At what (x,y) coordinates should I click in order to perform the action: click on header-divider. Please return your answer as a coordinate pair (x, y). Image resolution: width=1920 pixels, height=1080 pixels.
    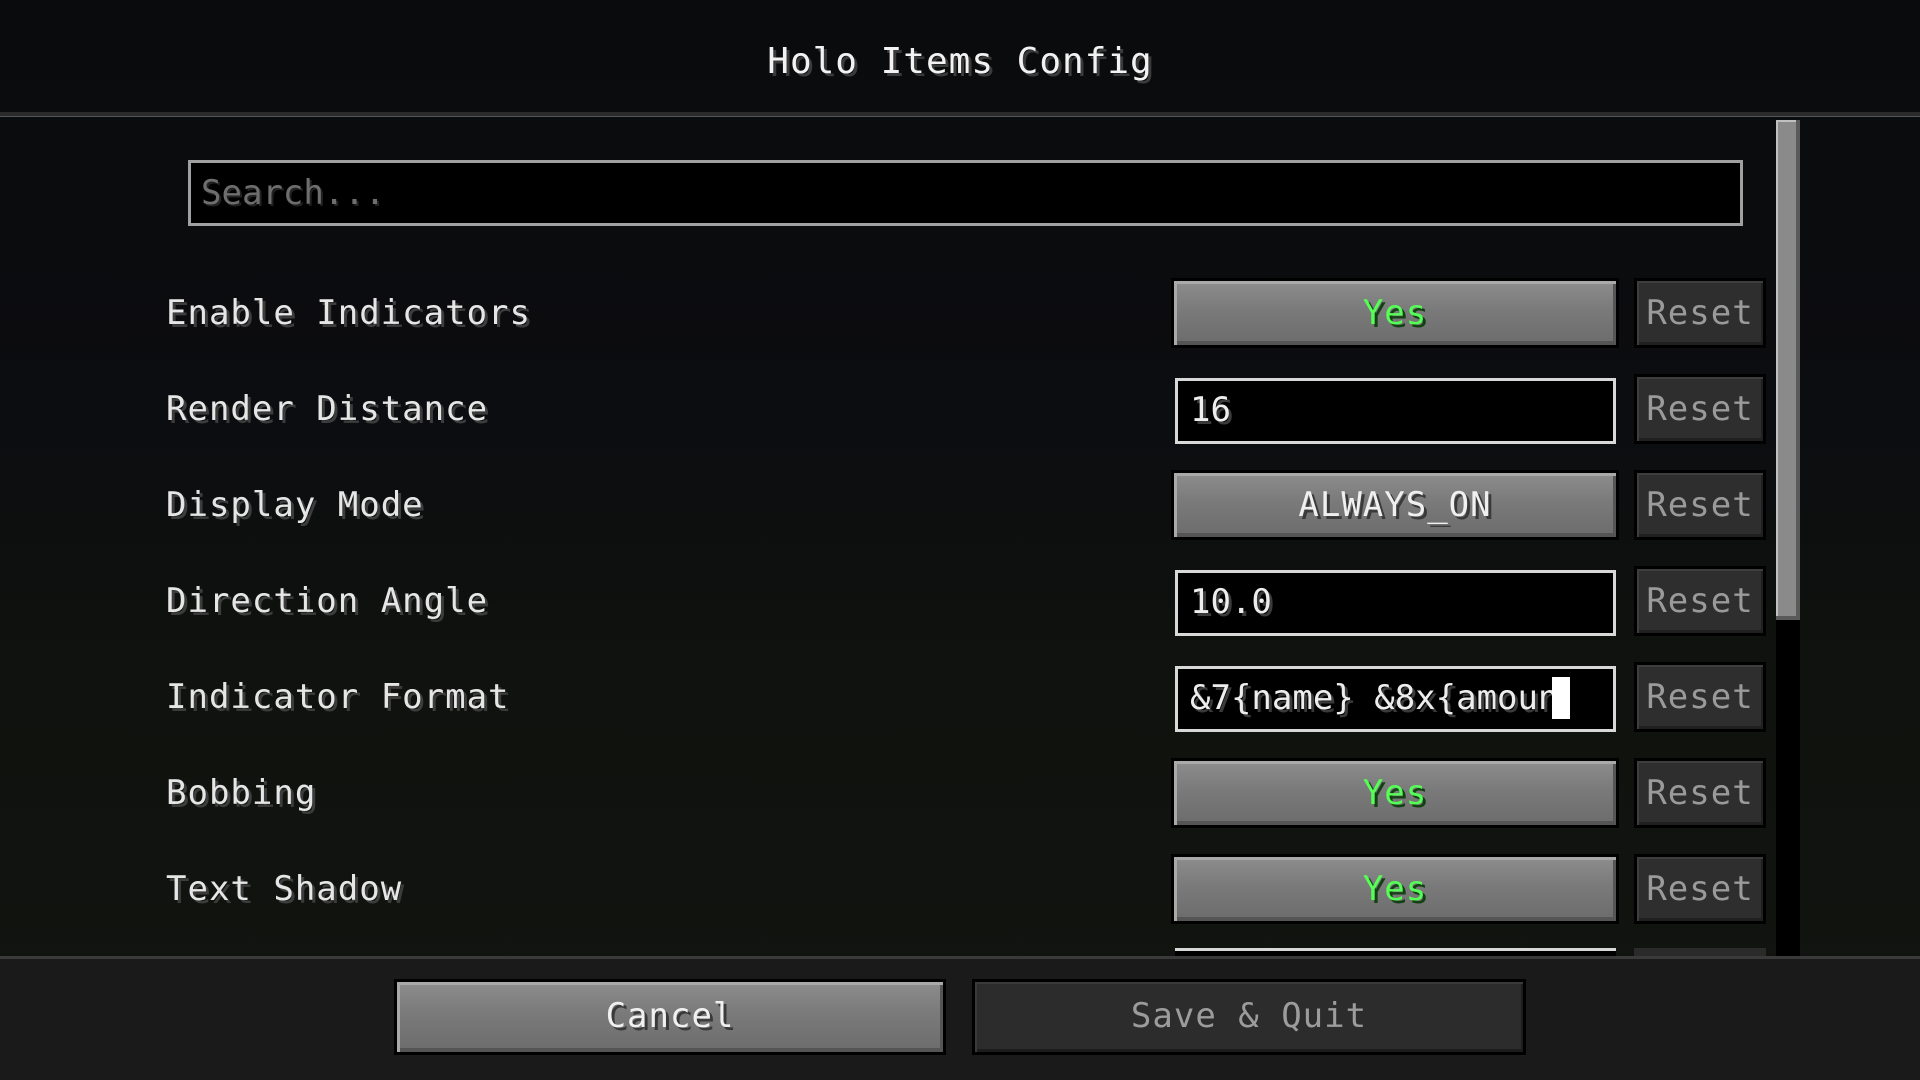
    Looking at the image, I should click on (960, 114).